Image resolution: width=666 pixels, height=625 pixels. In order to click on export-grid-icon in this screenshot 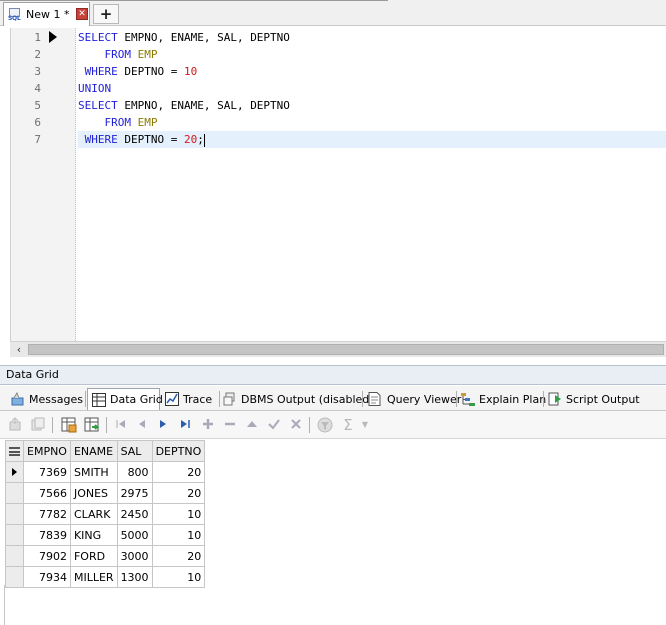, I will do `click(92, 425)`.